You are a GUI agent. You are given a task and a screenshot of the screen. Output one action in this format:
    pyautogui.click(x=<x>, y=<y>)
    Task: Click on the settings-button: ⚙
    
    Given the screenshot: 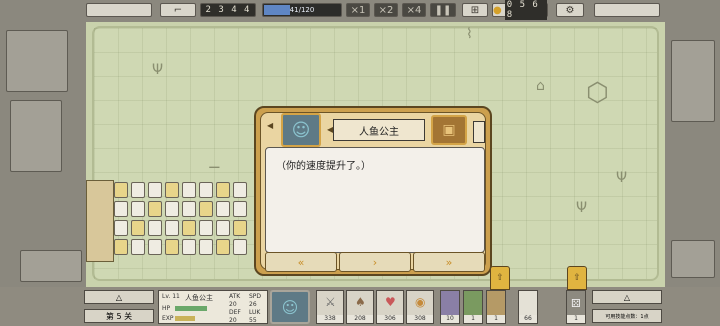 What is the action you would take?
    pyautogui.click(x=570, y=10)
    